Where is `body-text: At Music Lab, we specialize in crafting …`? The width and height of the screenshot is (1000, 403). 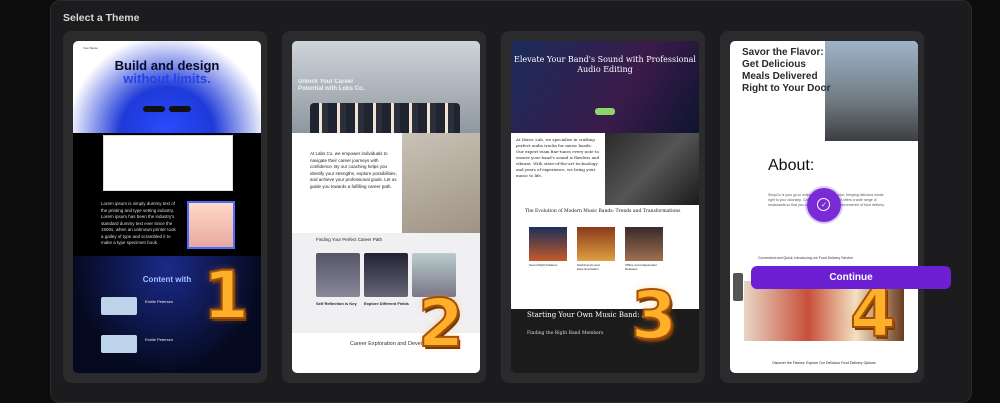
body-text: At Music Lab, we specialize in crafting … is located at coordinates (558, 157).